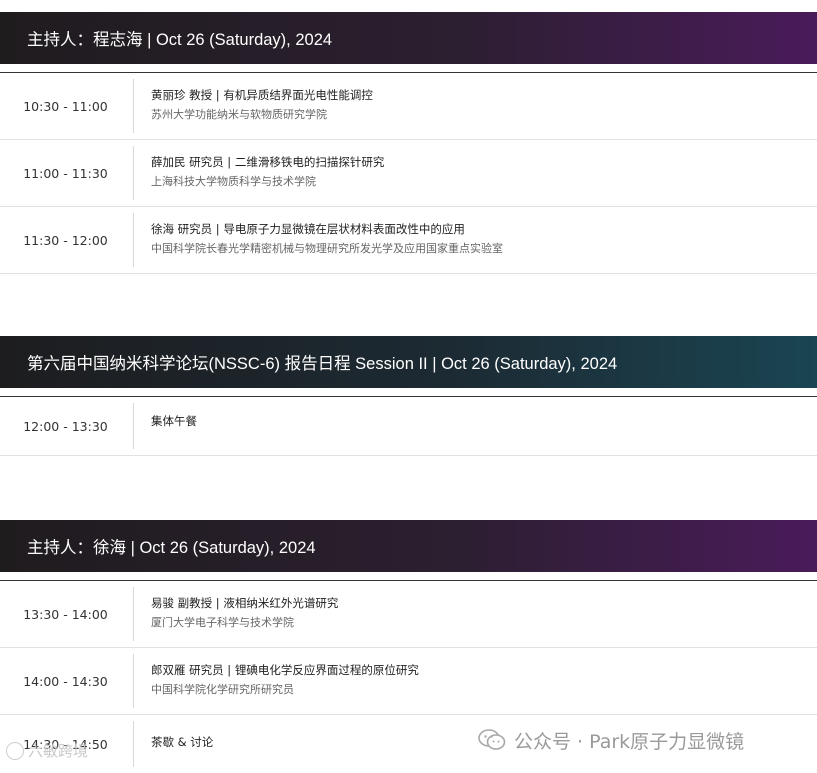 The width and height of the screenshot is (817, 773). I want to click on talk-institution: 厦门大学电子科学与技术学院, so click(222, 622).